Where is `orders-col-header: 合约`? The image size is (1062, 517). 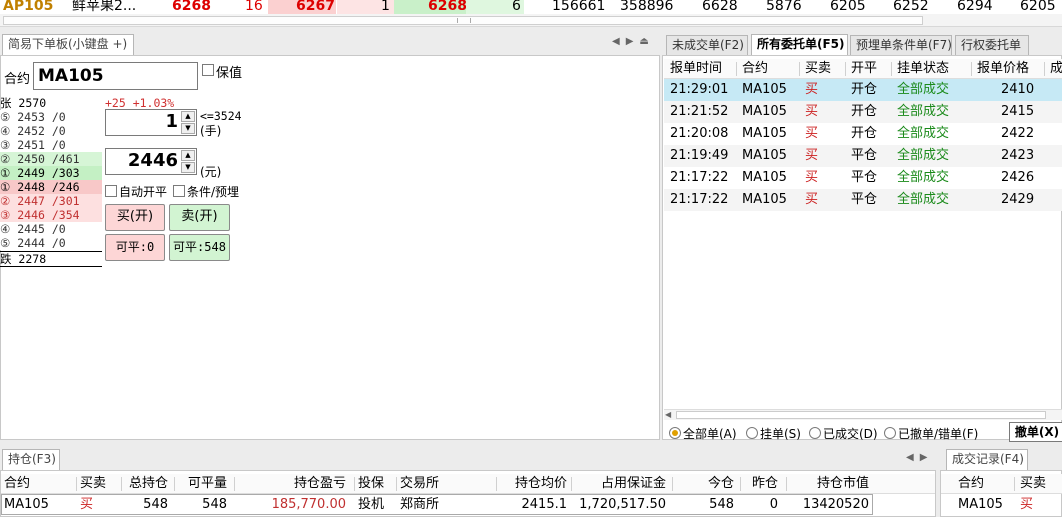
orders-col-header: 合约 is located at coordinates (755, 69).